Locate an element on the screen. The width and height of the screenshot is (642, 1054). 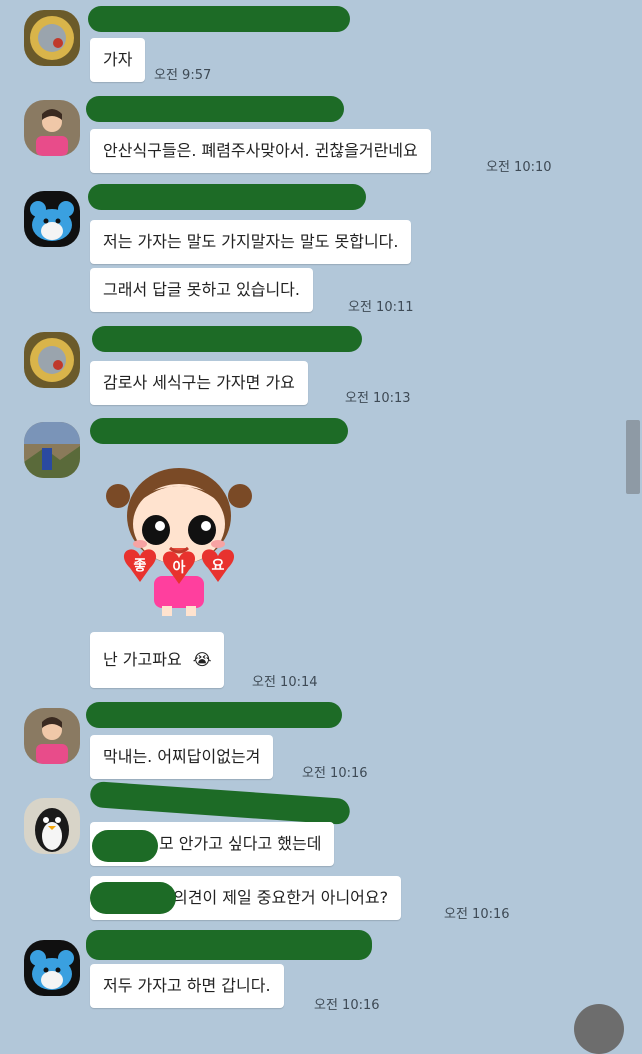
crying-emoji-icon: 😭 is located at coordinates (202, 659).